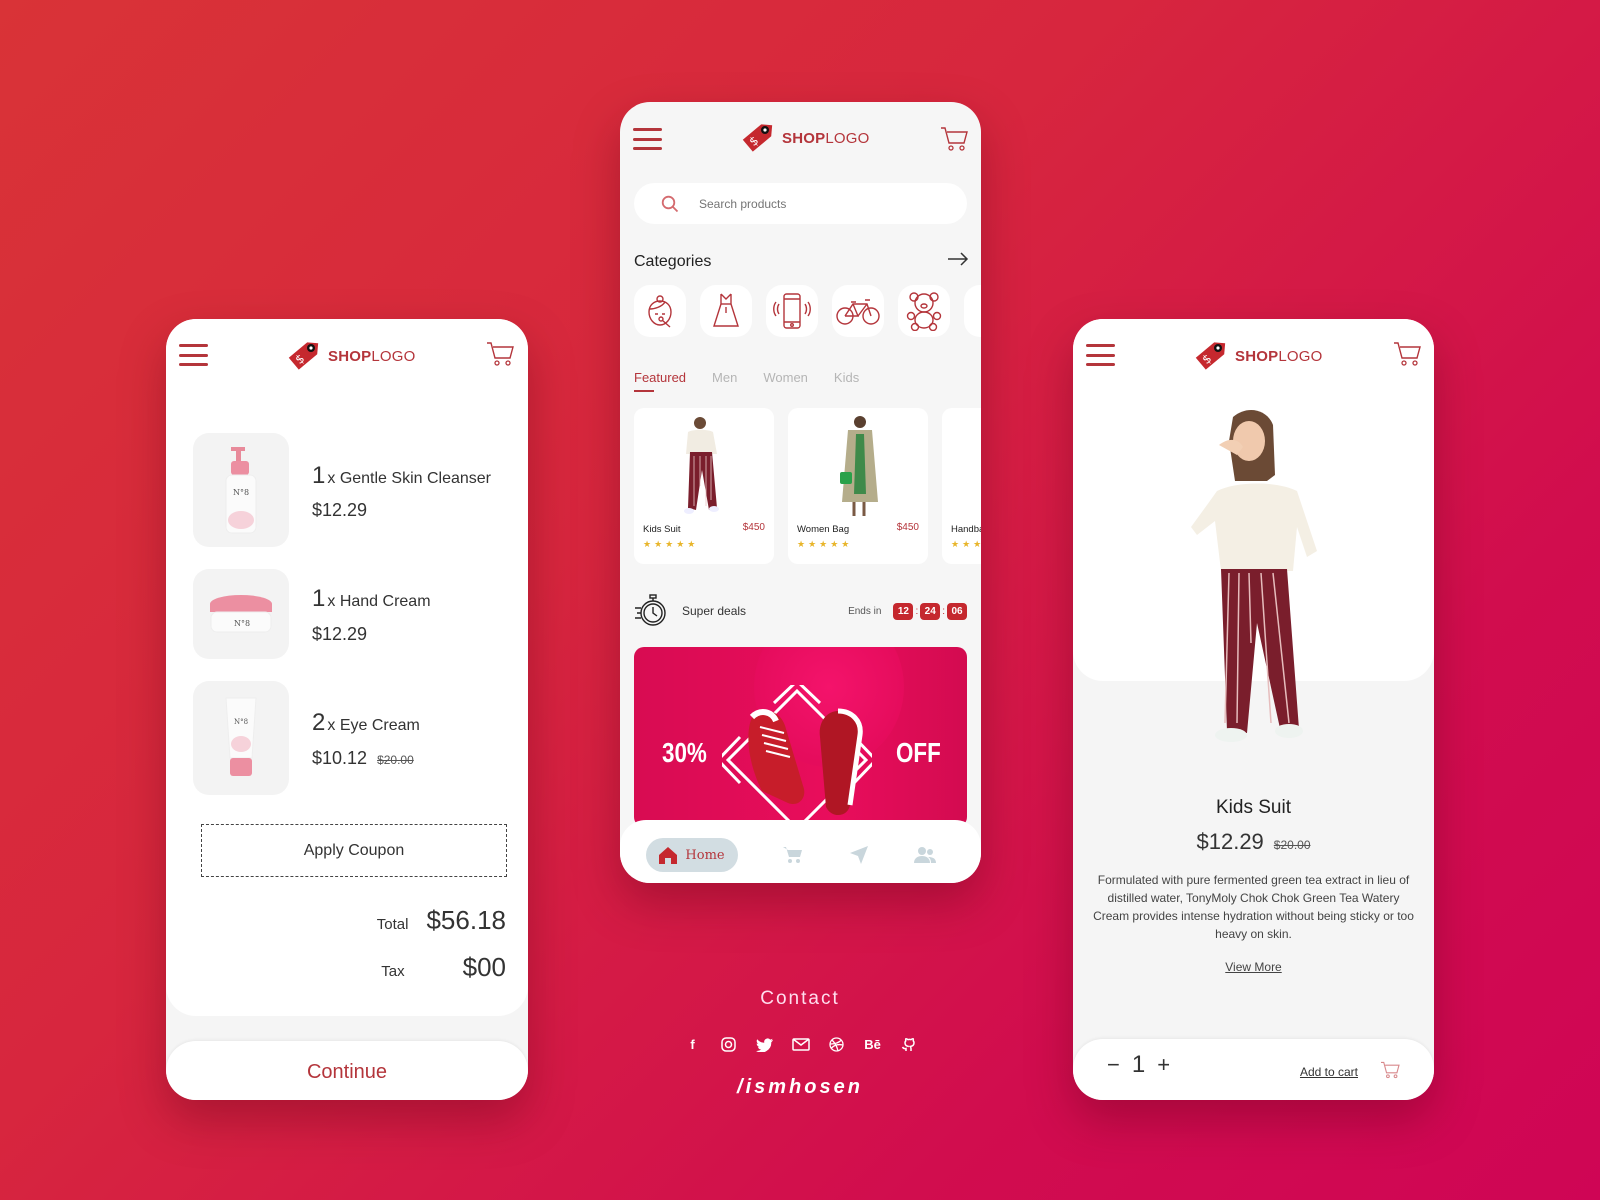 The image size is (1600, 1200). I want to click on category-toys, so click(924, 311).